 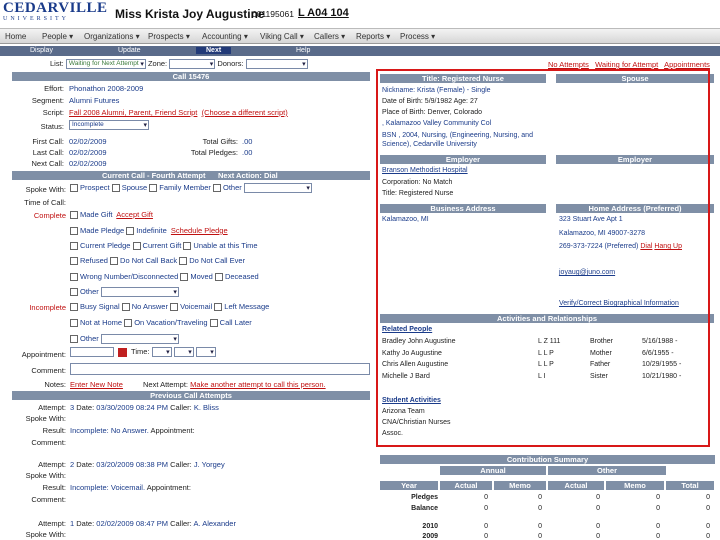 What do you see at coordinates (129, 50) in the screenshot?
I see `subnav-update: Update` at bounding box center [129, 50].